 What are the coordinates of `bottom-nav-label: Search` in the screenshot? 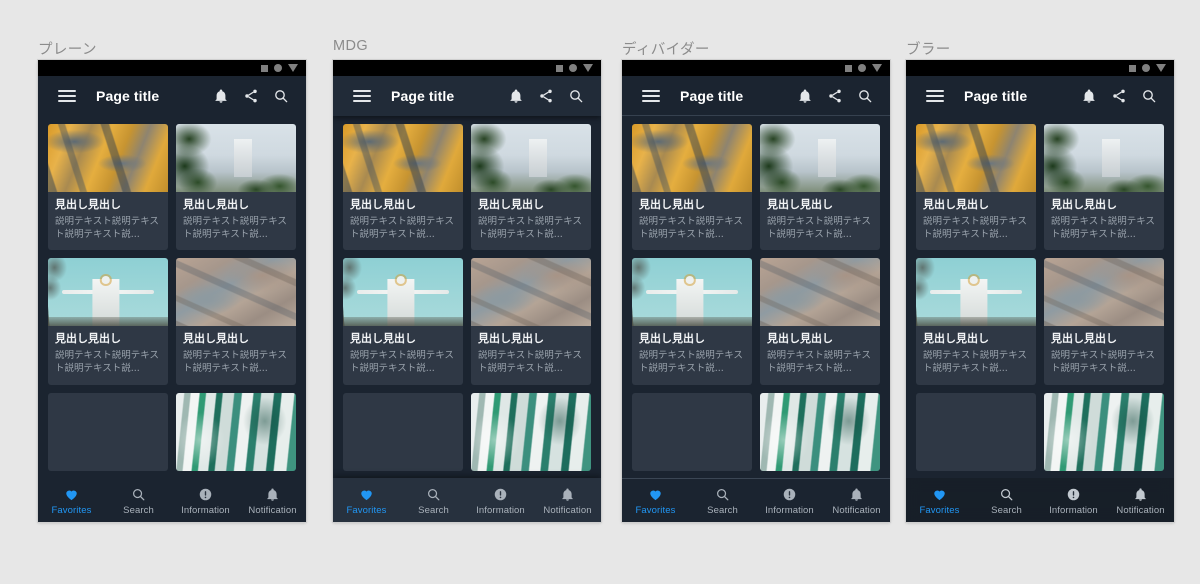 It's located at (433, 510).